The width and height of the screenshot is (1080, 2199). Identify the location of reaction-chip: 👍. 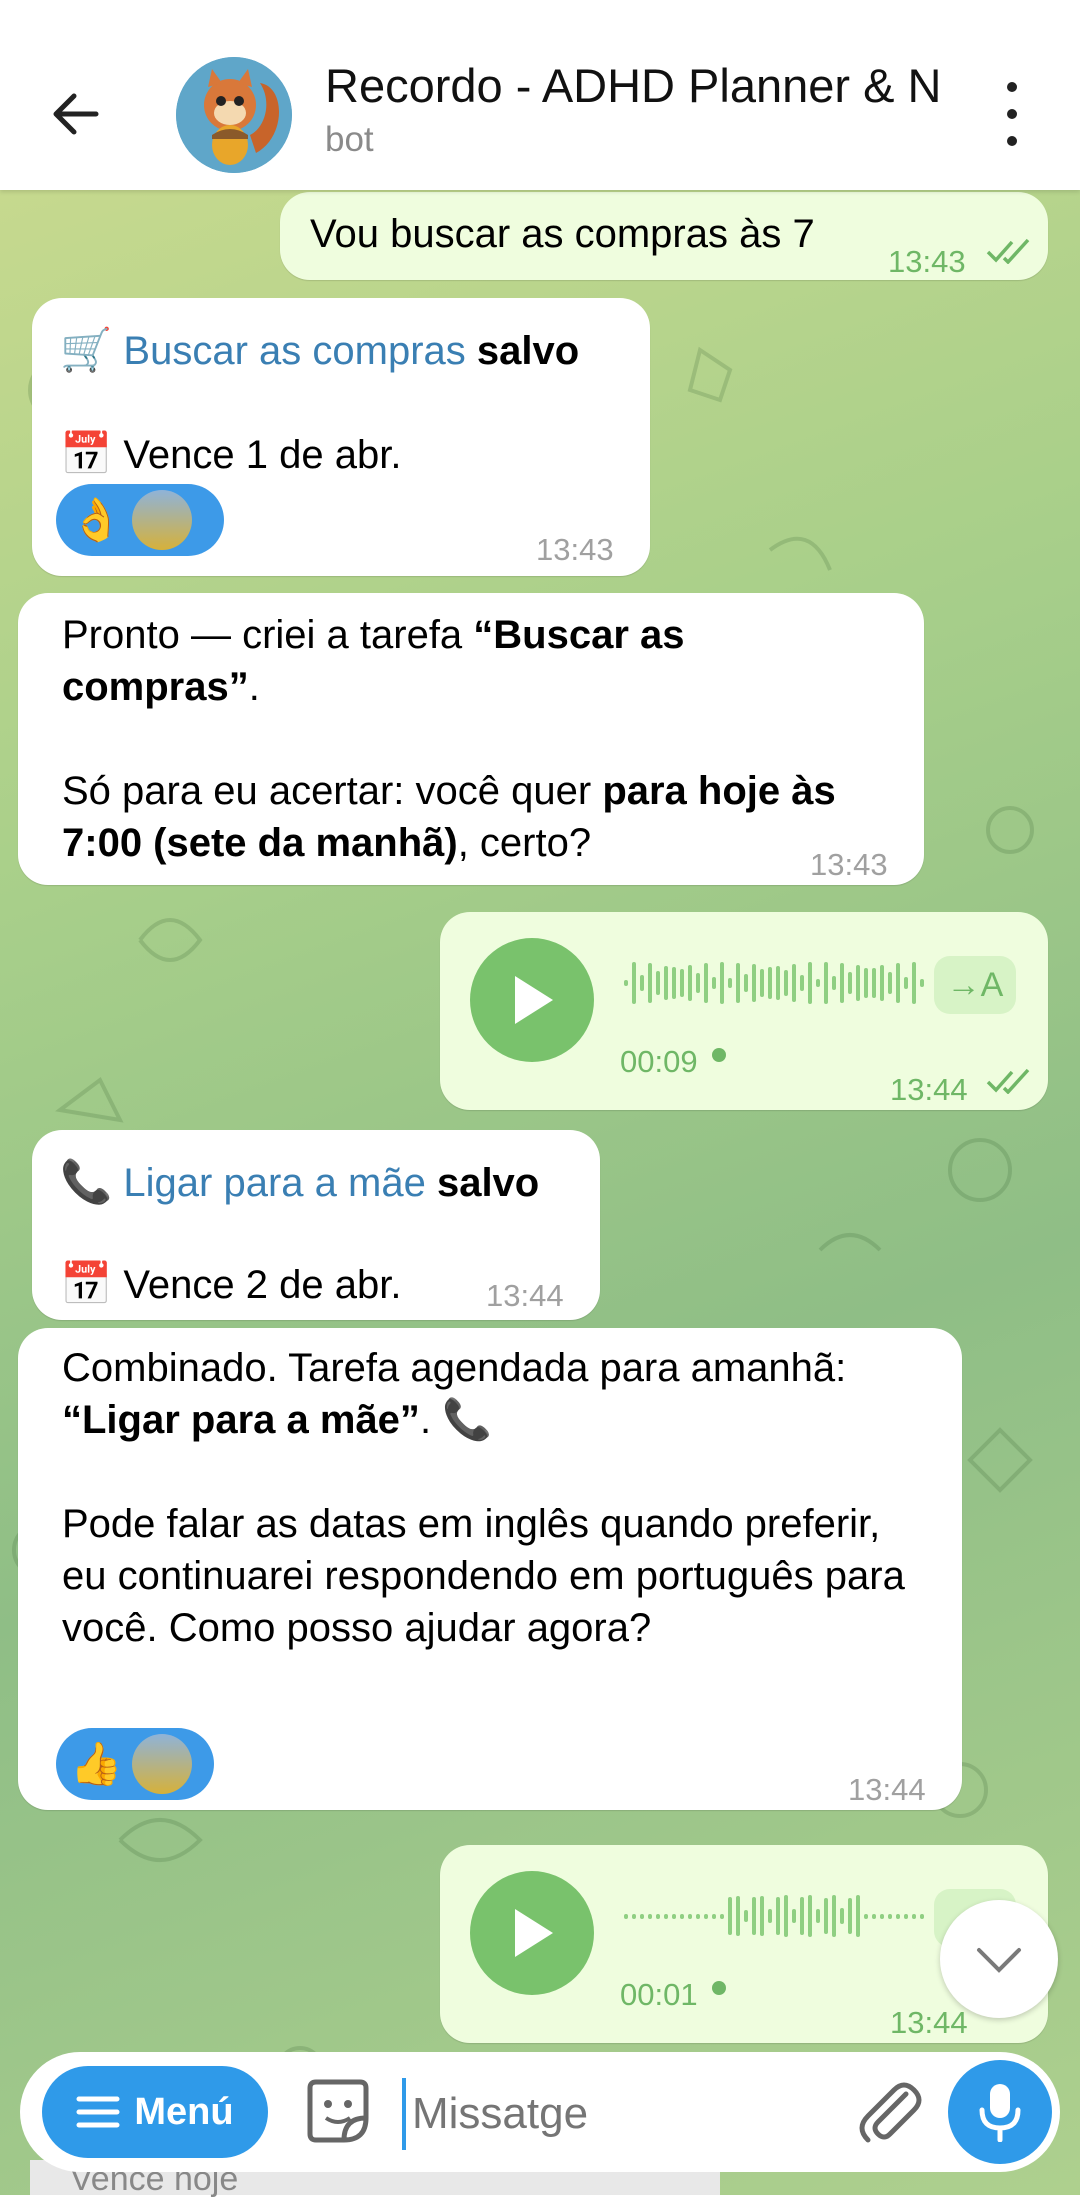
(135, 1764).